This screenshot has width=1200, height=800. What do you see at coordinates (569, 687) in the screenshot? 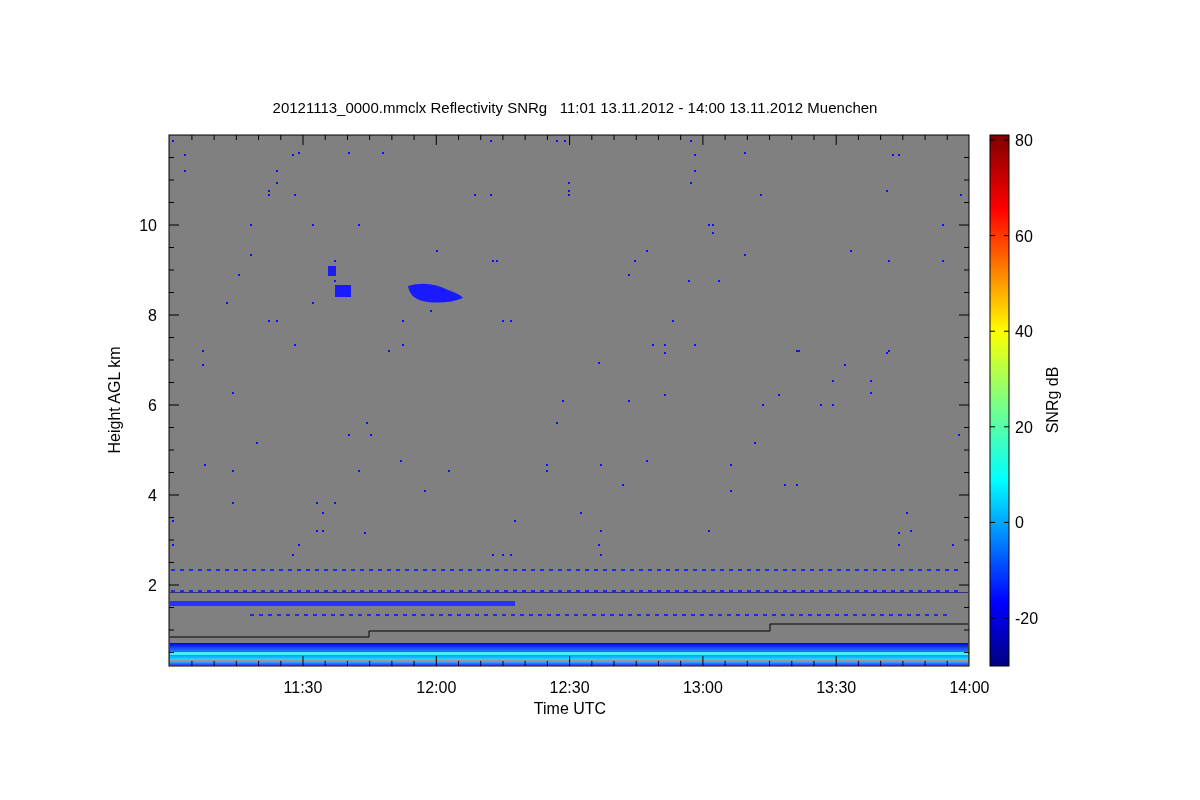
I see `x-tick-label: 12:30` at bounding box center [569, 687].